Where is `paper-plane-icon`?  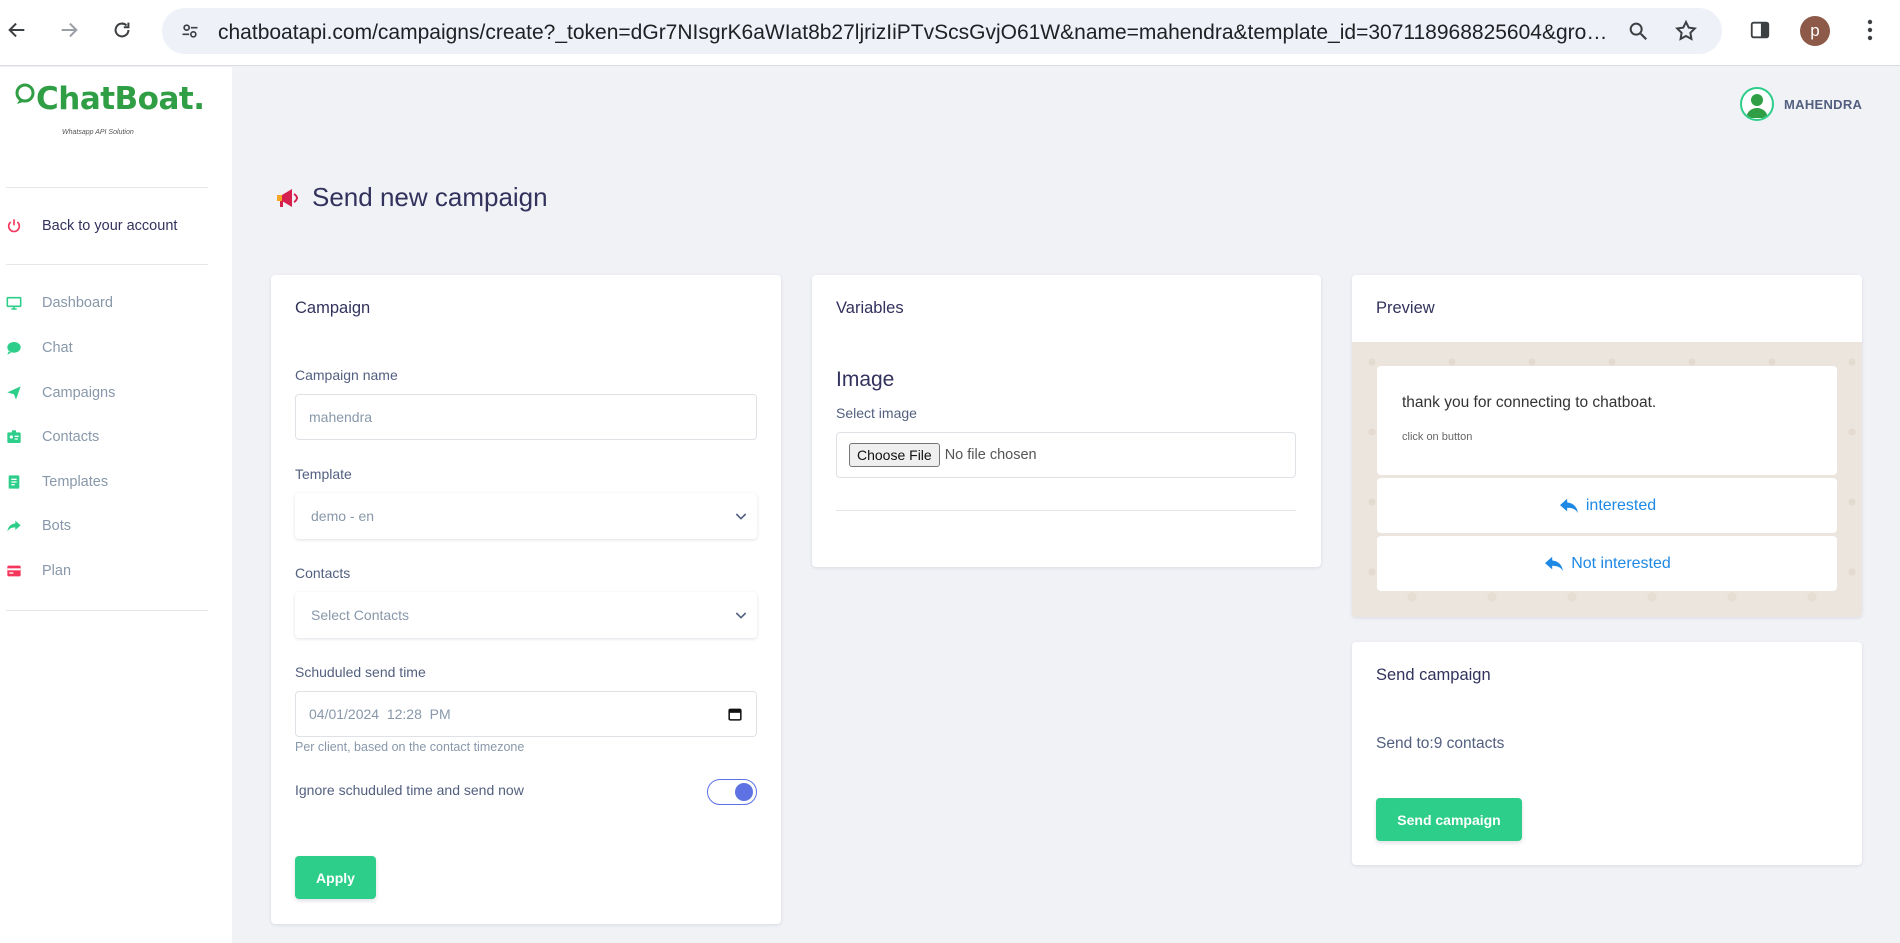 paper-plane-icon is located at coordinates (14, 393).